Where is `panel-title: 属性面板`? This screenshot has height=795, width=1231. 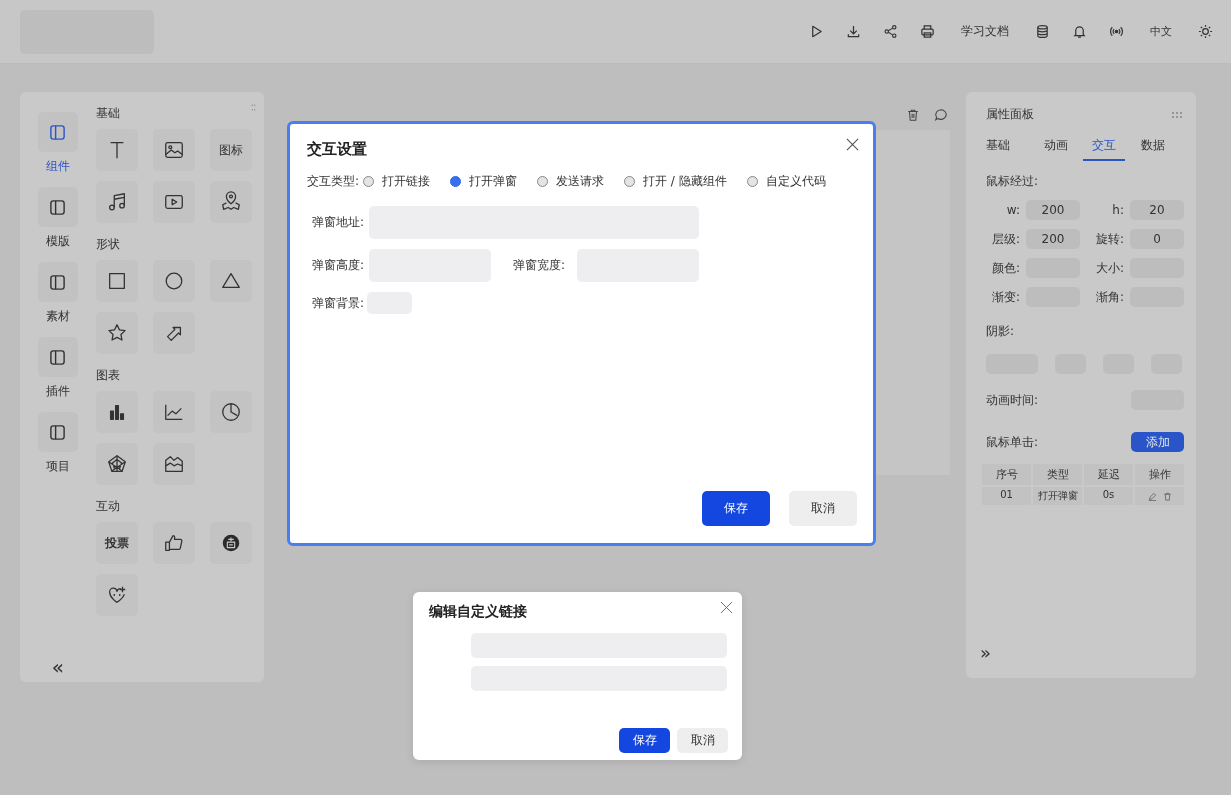 panel-title: 属性面板 is located at coordinates (1010, 114).